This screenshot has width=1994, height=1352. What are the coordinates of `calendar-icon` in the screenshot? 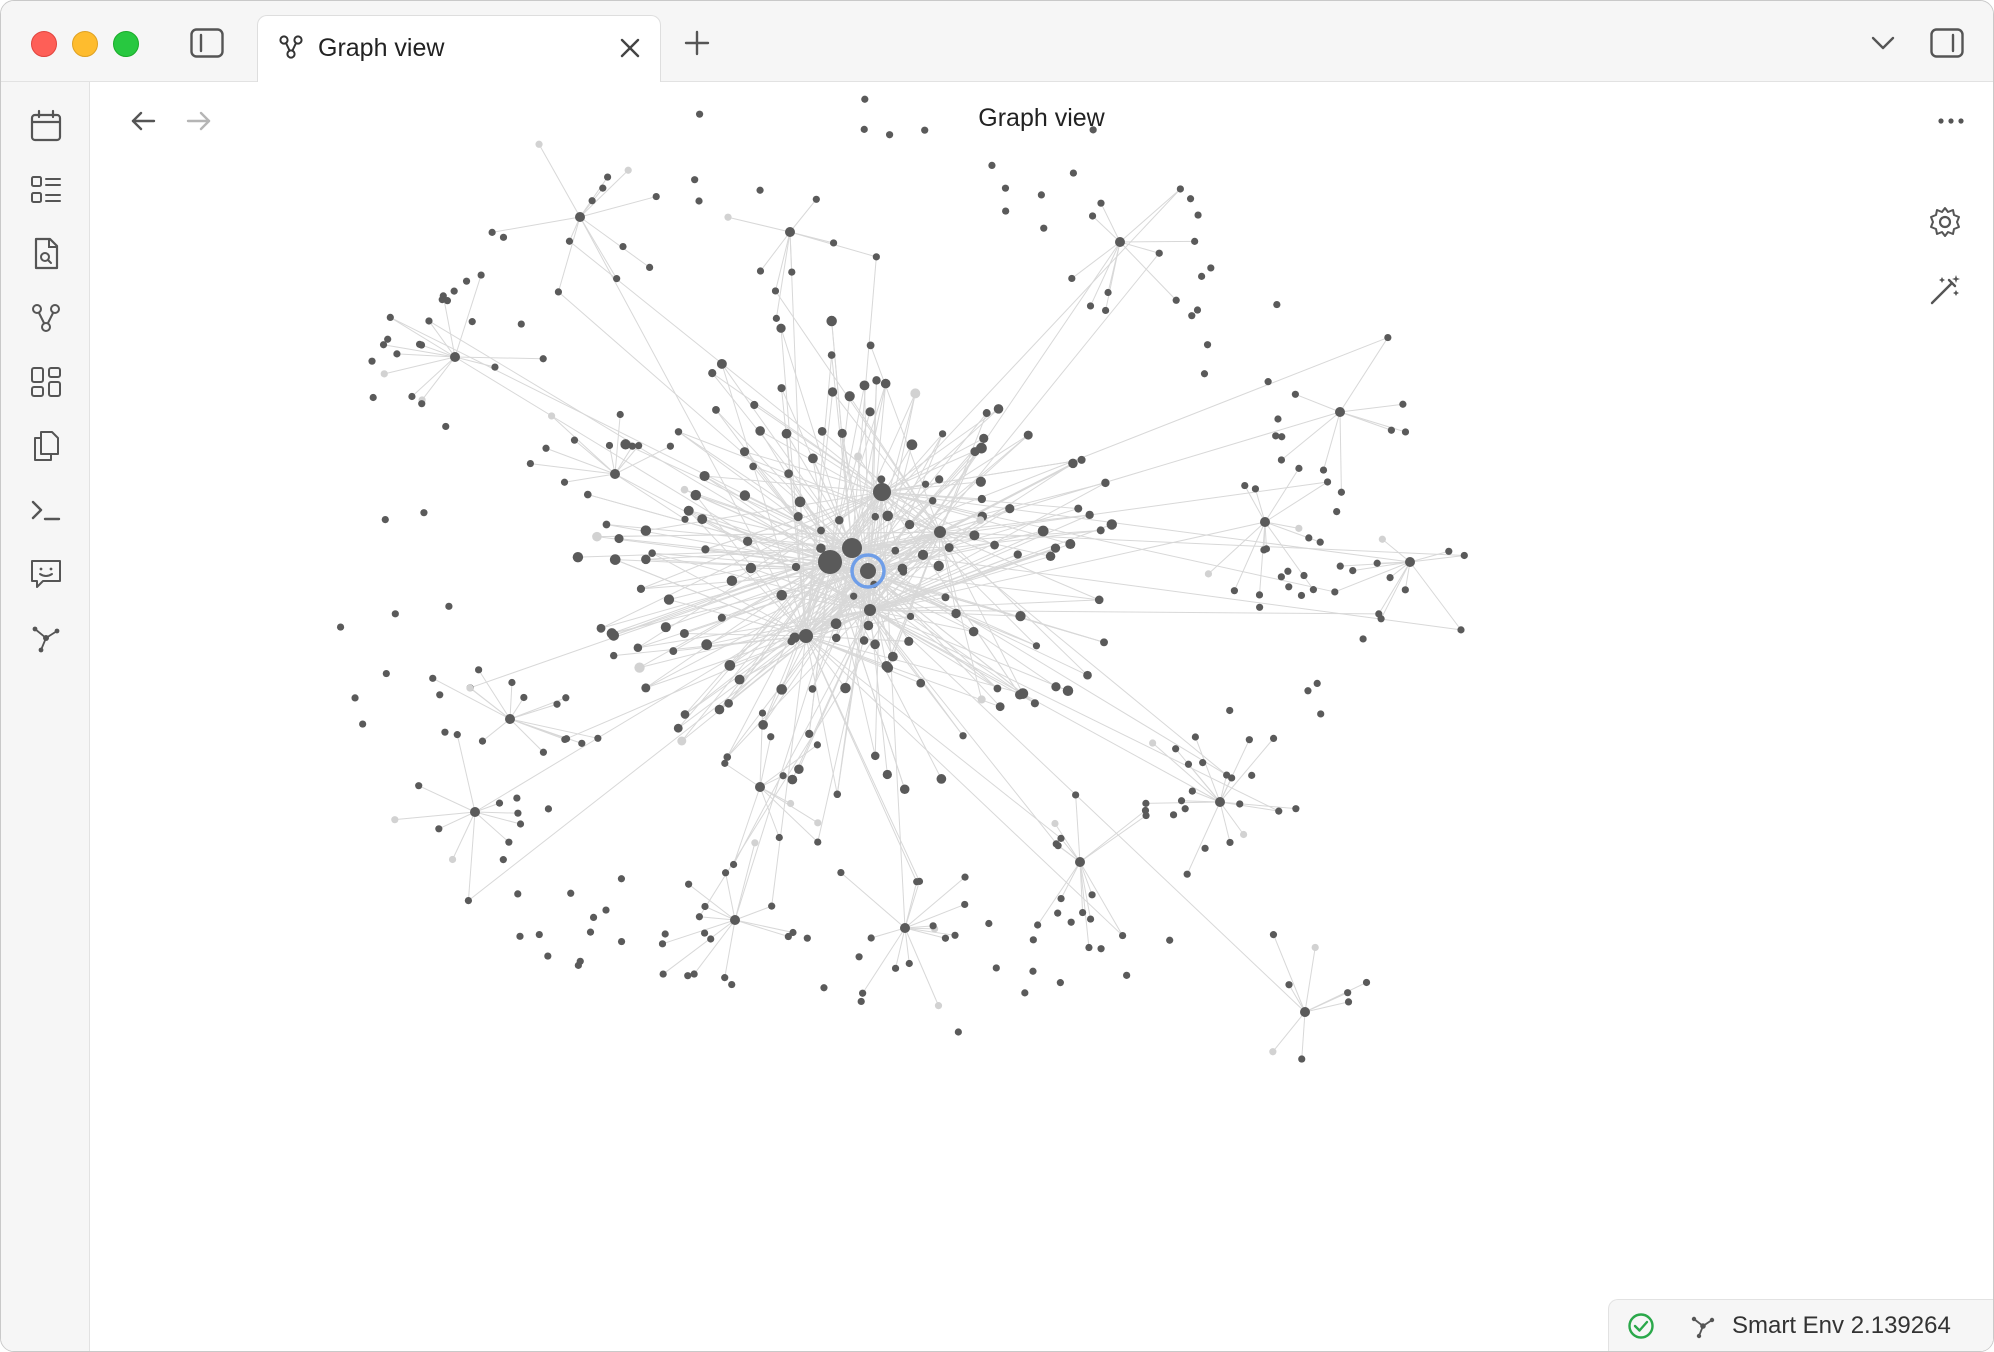 It's located at (46, 126).